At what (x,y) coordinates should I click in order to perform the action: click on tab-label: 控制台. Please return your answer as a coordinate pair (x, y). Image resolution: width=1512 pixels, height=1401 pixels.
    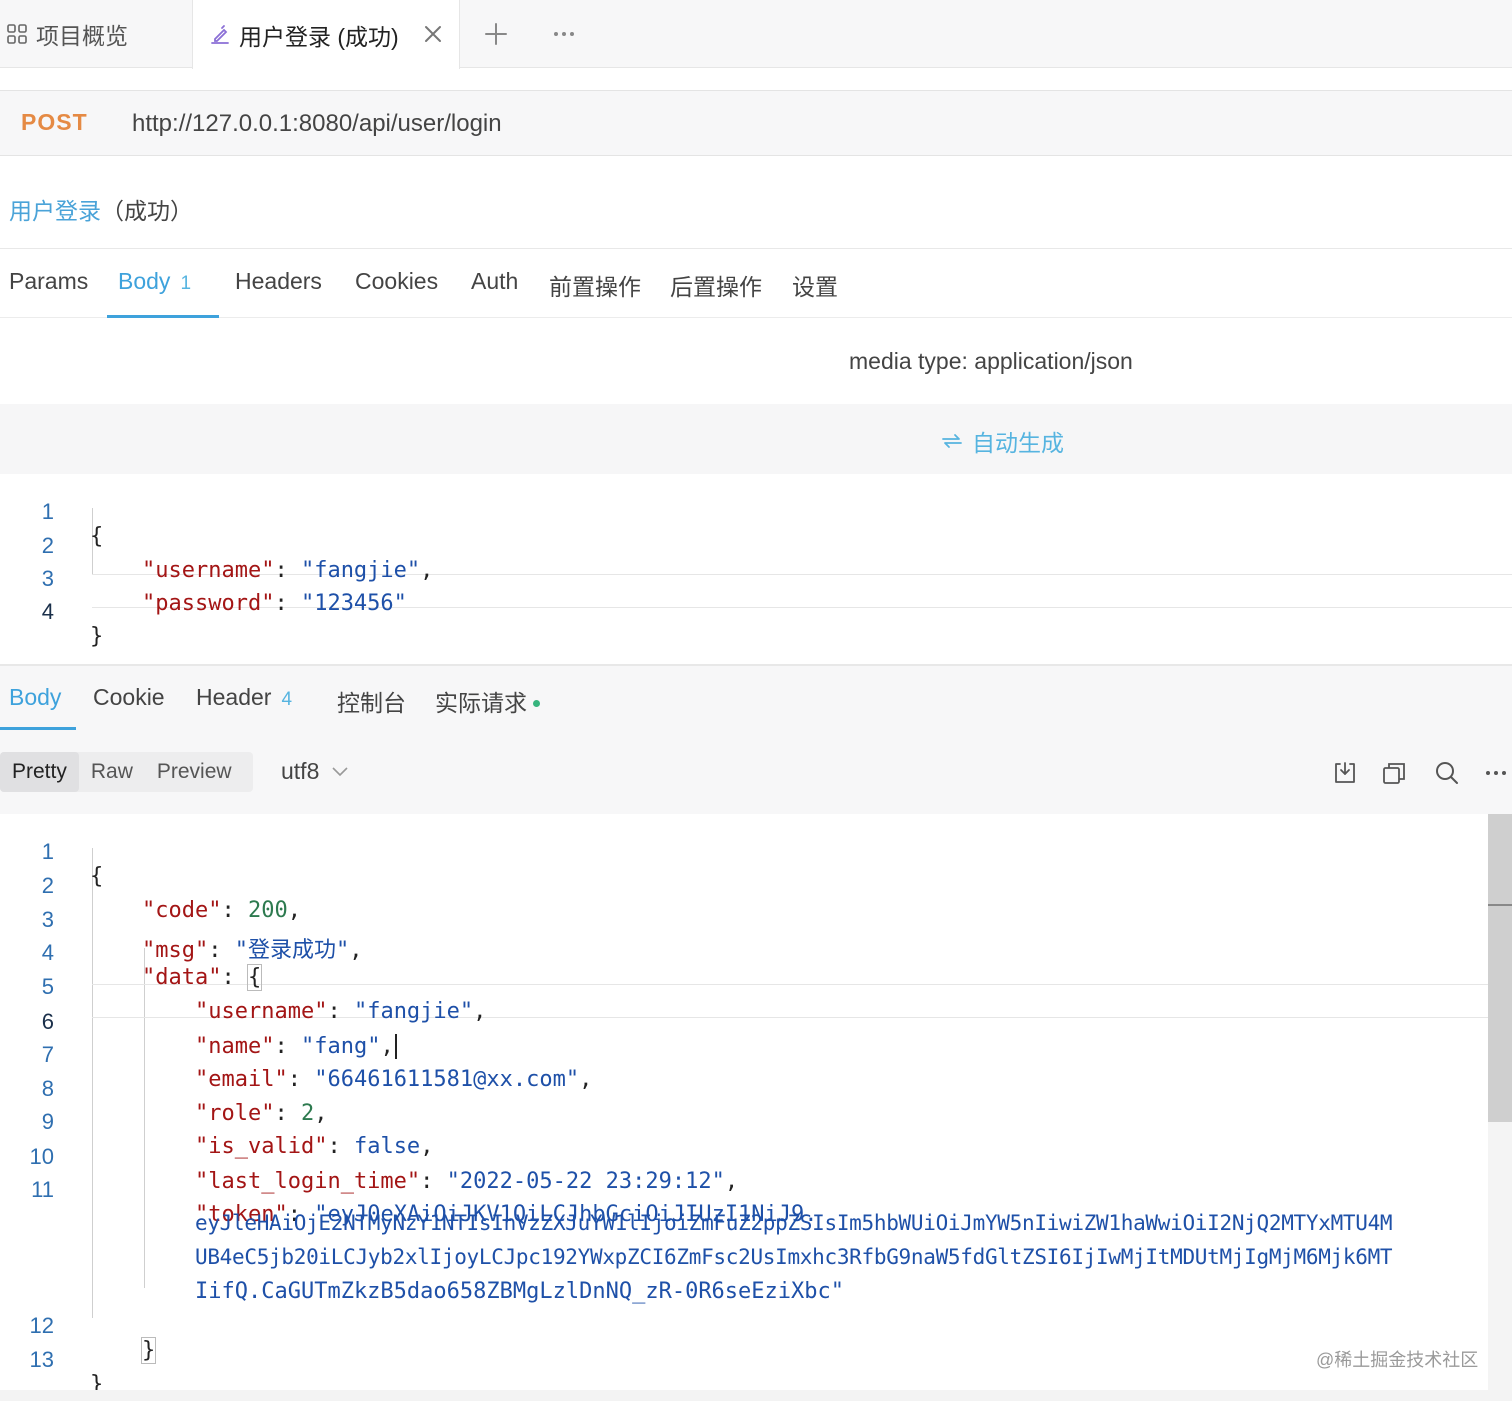
    Looking at the image, I should click on (371, 703).